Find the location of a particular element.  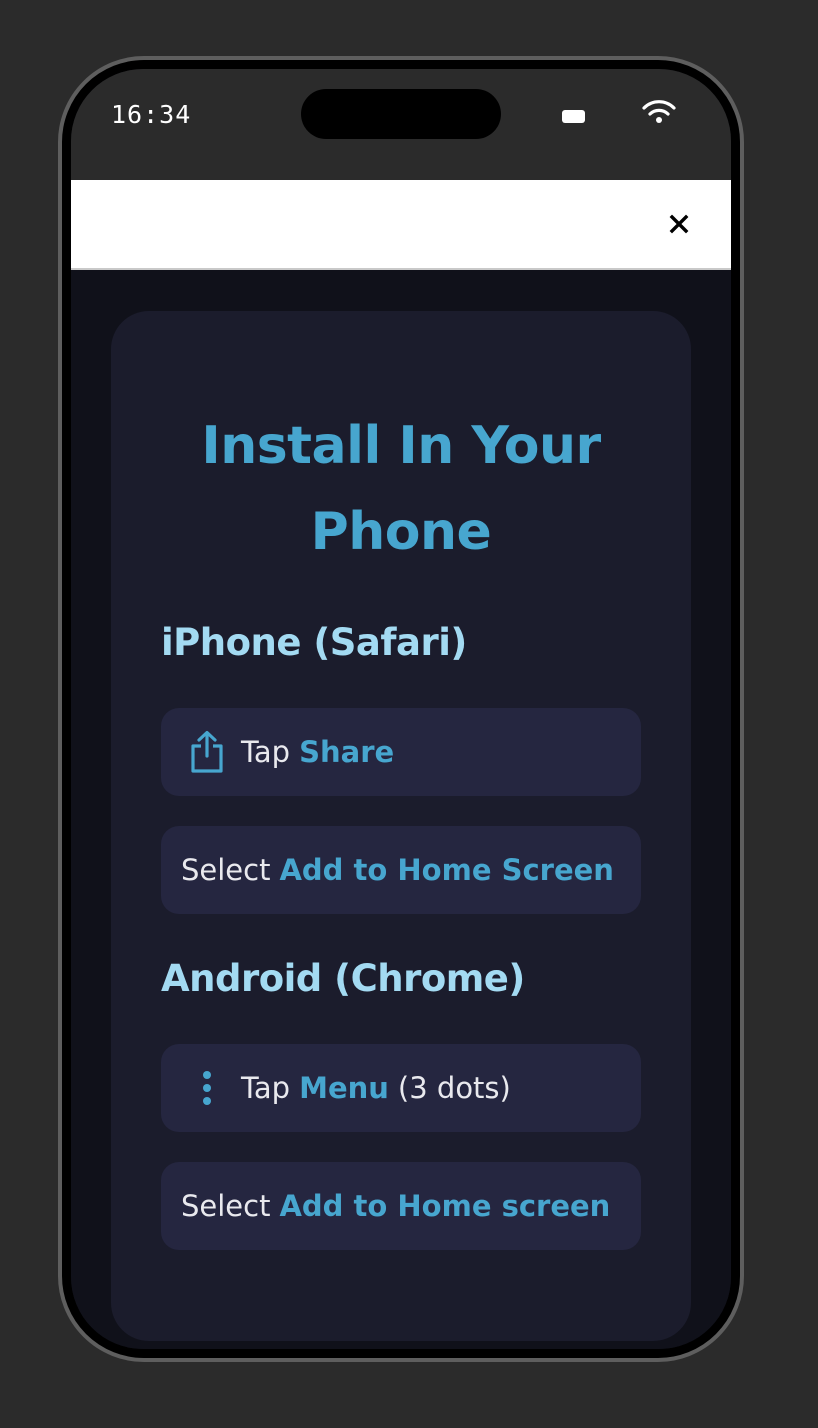

step-suffix: (3 dots) is located at coordinates (454, 1088).